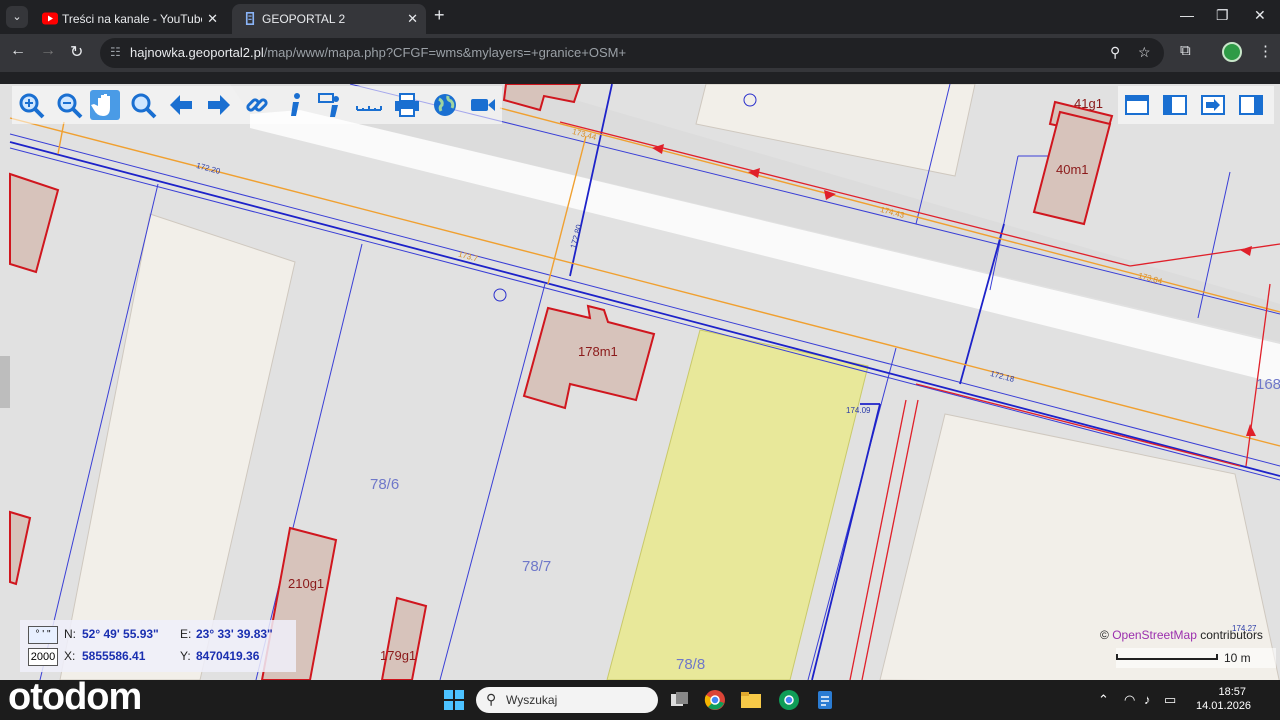 This screenshot has height=720, width=1280. I want to click on profile-avatar, so click(1232, 52).